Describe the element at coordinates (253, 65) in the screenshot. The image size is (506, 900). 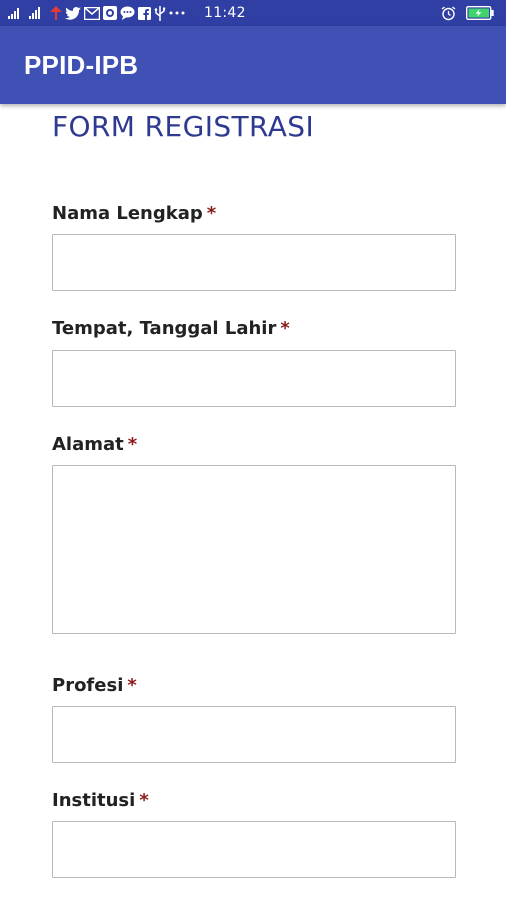
I see `app-bar: PPID-IPB` at that location.